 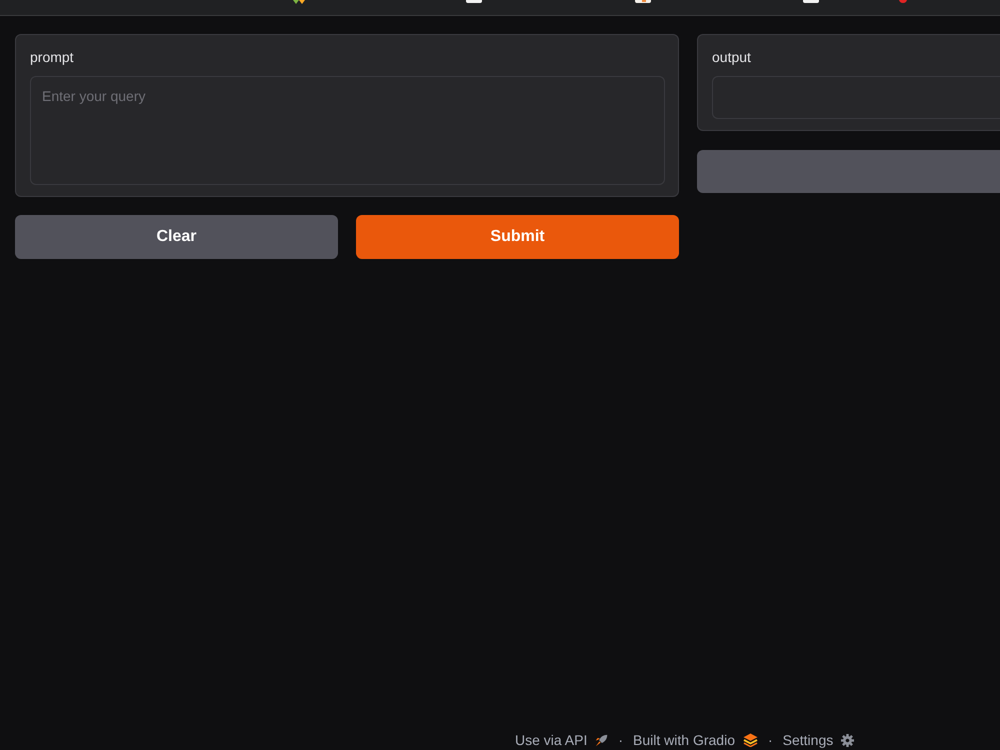 What do you see at coordinates (347, 130) in the screenshot?
I see `prompt-field: Enter your query` at bounding box center [347, 130].